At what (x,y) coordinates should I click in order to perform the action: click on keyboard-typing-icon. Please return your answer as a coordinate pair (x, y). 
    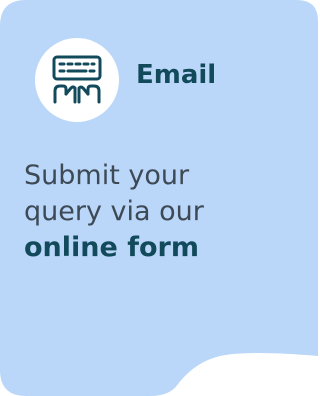
    Looking at the image, I should click on (77, 79).